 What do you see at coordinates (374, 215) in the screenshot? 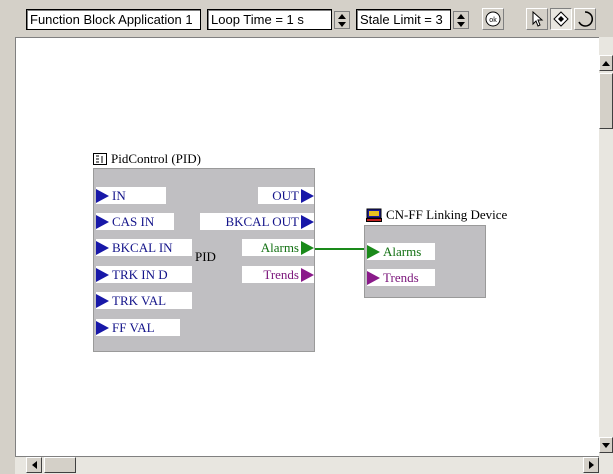
I see `linking-device-icon` at bounding box center [374, 215].